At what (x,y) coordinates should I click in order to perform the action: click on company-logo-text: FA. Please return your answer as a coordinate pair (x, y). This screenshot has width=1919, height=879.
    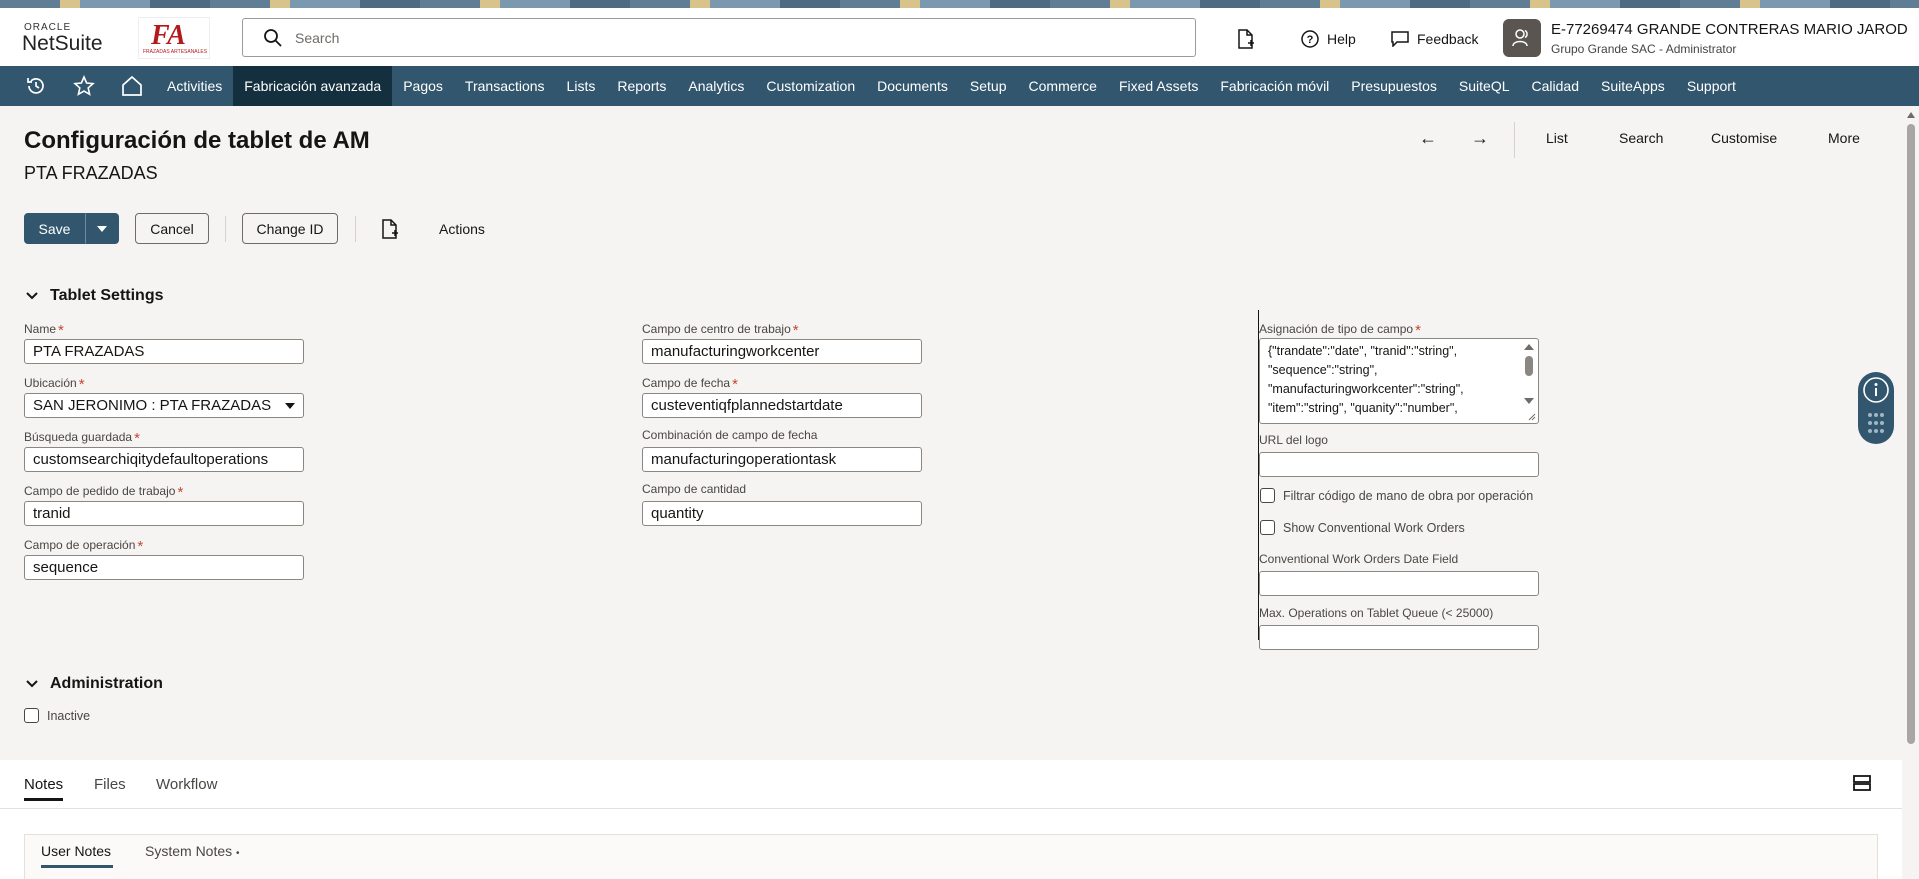
    Looking at the image, I should click on (168, 35).